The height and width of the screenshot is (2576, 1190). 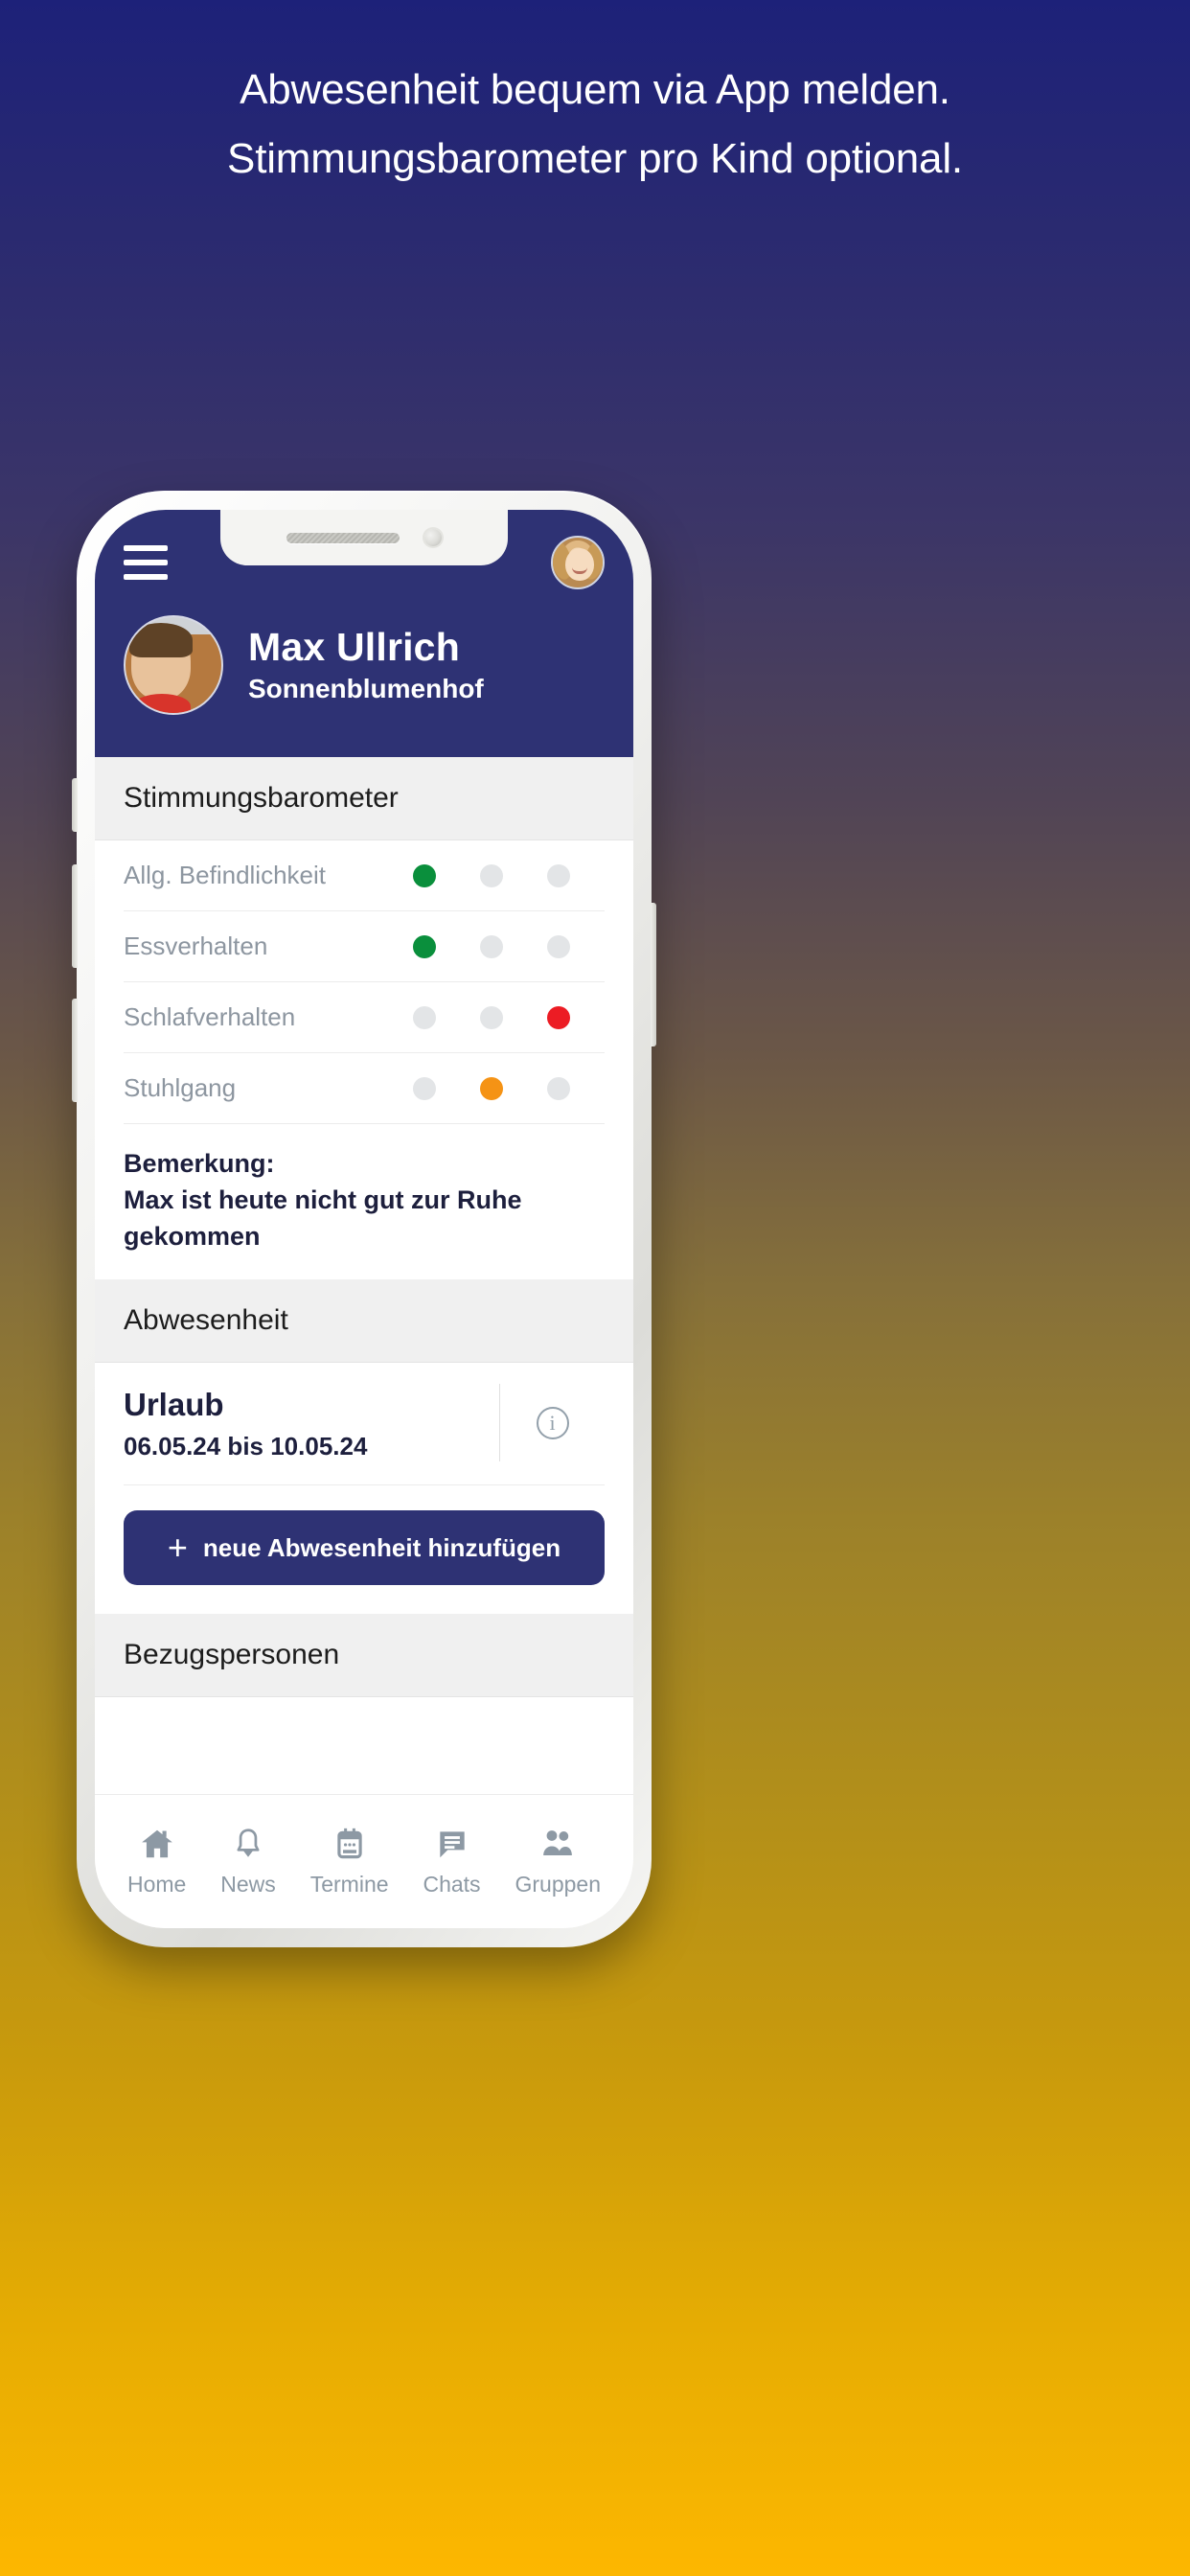 What do you see at coordinates (311, 1422) in the screenshot?
I see `absence-entry-texts: Urlaub 06.05.24 bis 10.05.24` at bounding box center [311, 1422].